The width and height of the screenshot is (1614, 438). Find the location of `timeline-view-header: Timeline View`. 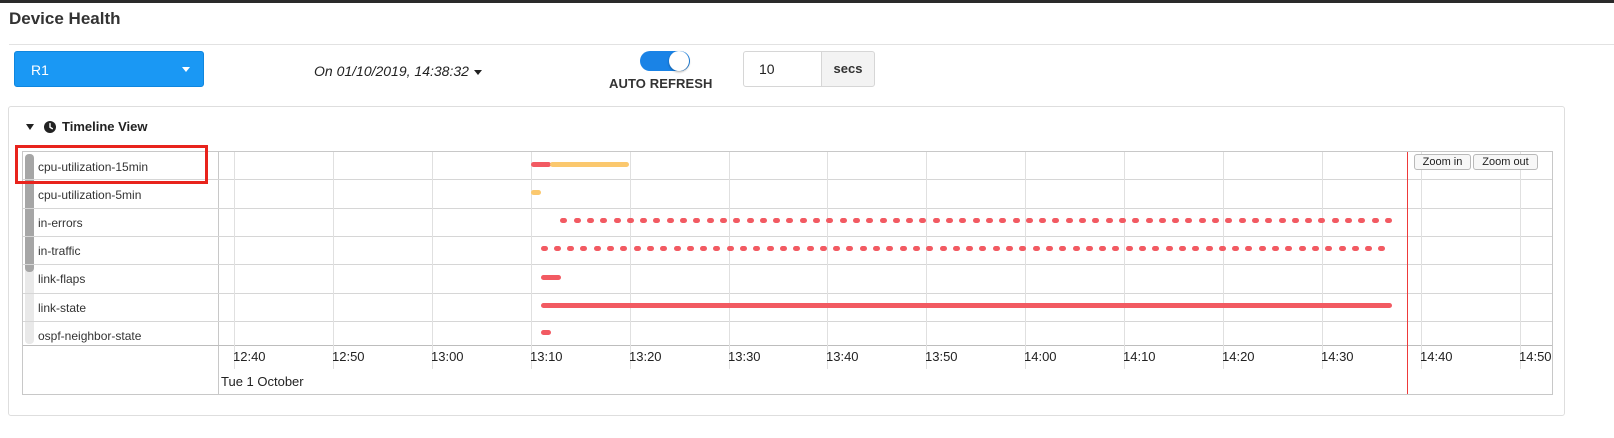

timeline-view-header: Timeline View is located at coordinates (87, 126).